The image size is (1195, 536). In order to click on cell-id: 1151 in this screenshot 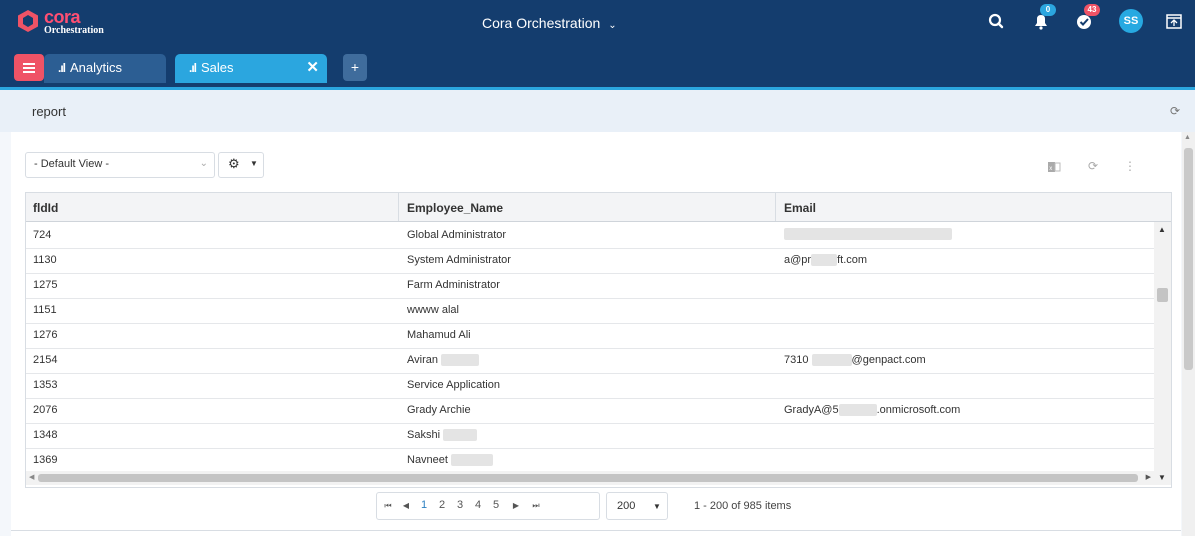, I will do `click(45, 310)`.